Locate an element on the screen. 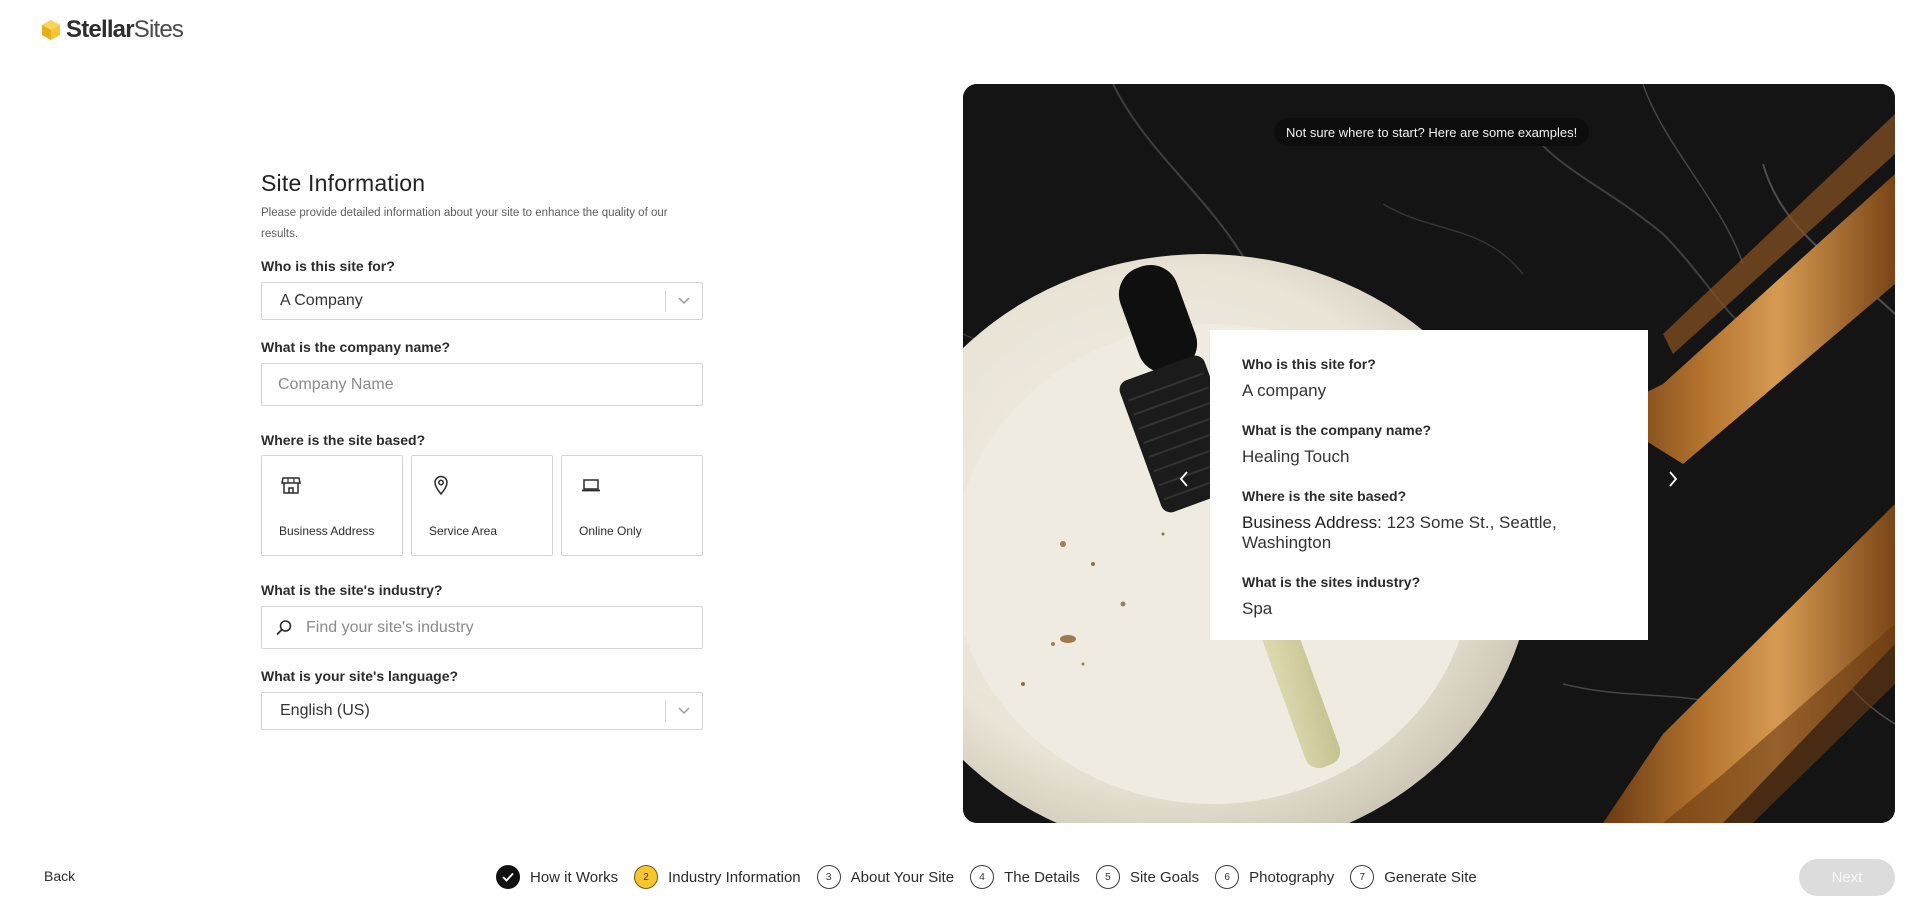 This screenshot has width=1920, height=900. option-label: Service Area is located at coordinates (463, 531).